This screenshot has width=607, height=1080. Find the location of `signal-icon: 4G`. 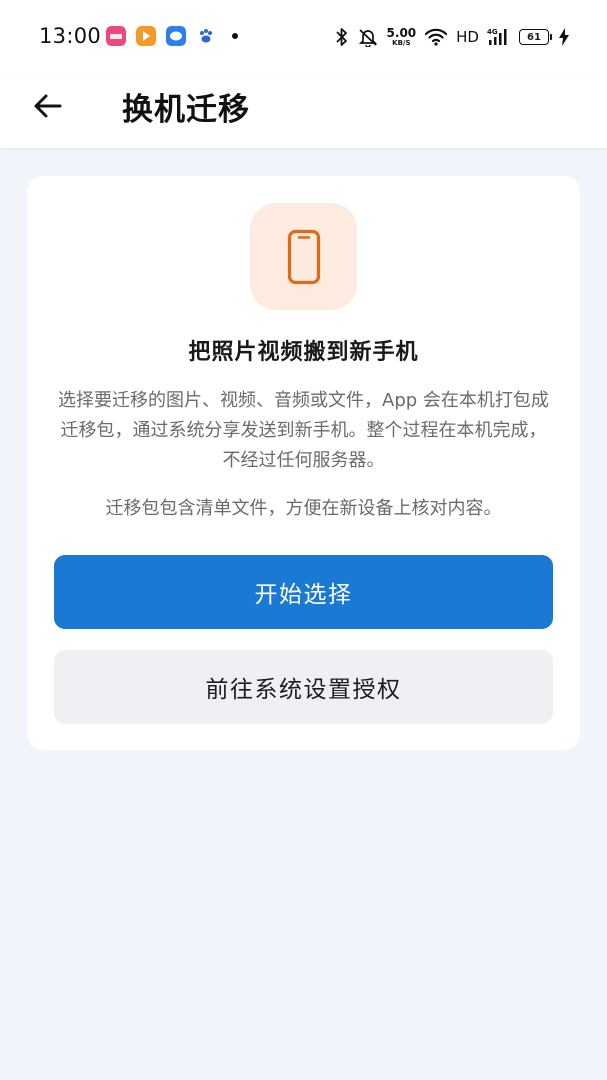

signal-icon: 4G is located at coordinates (497, 36).